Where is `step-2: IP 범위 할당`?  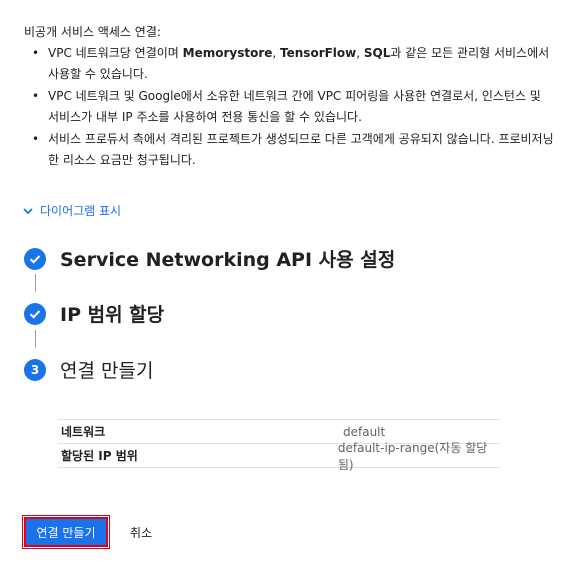 step-2: IP 범위 할당 is located at coordinates (94, 313).